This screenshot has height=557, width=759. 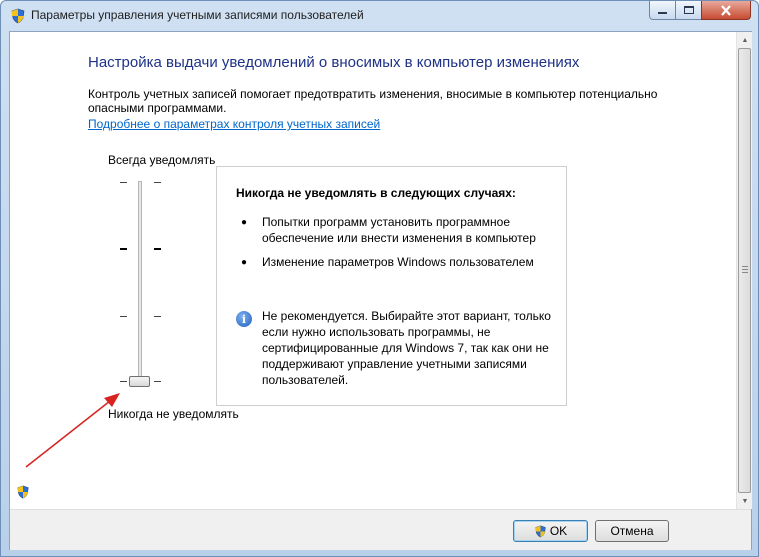 I want to click on scroll-up-button: ▲, so click(x=745, y=40).